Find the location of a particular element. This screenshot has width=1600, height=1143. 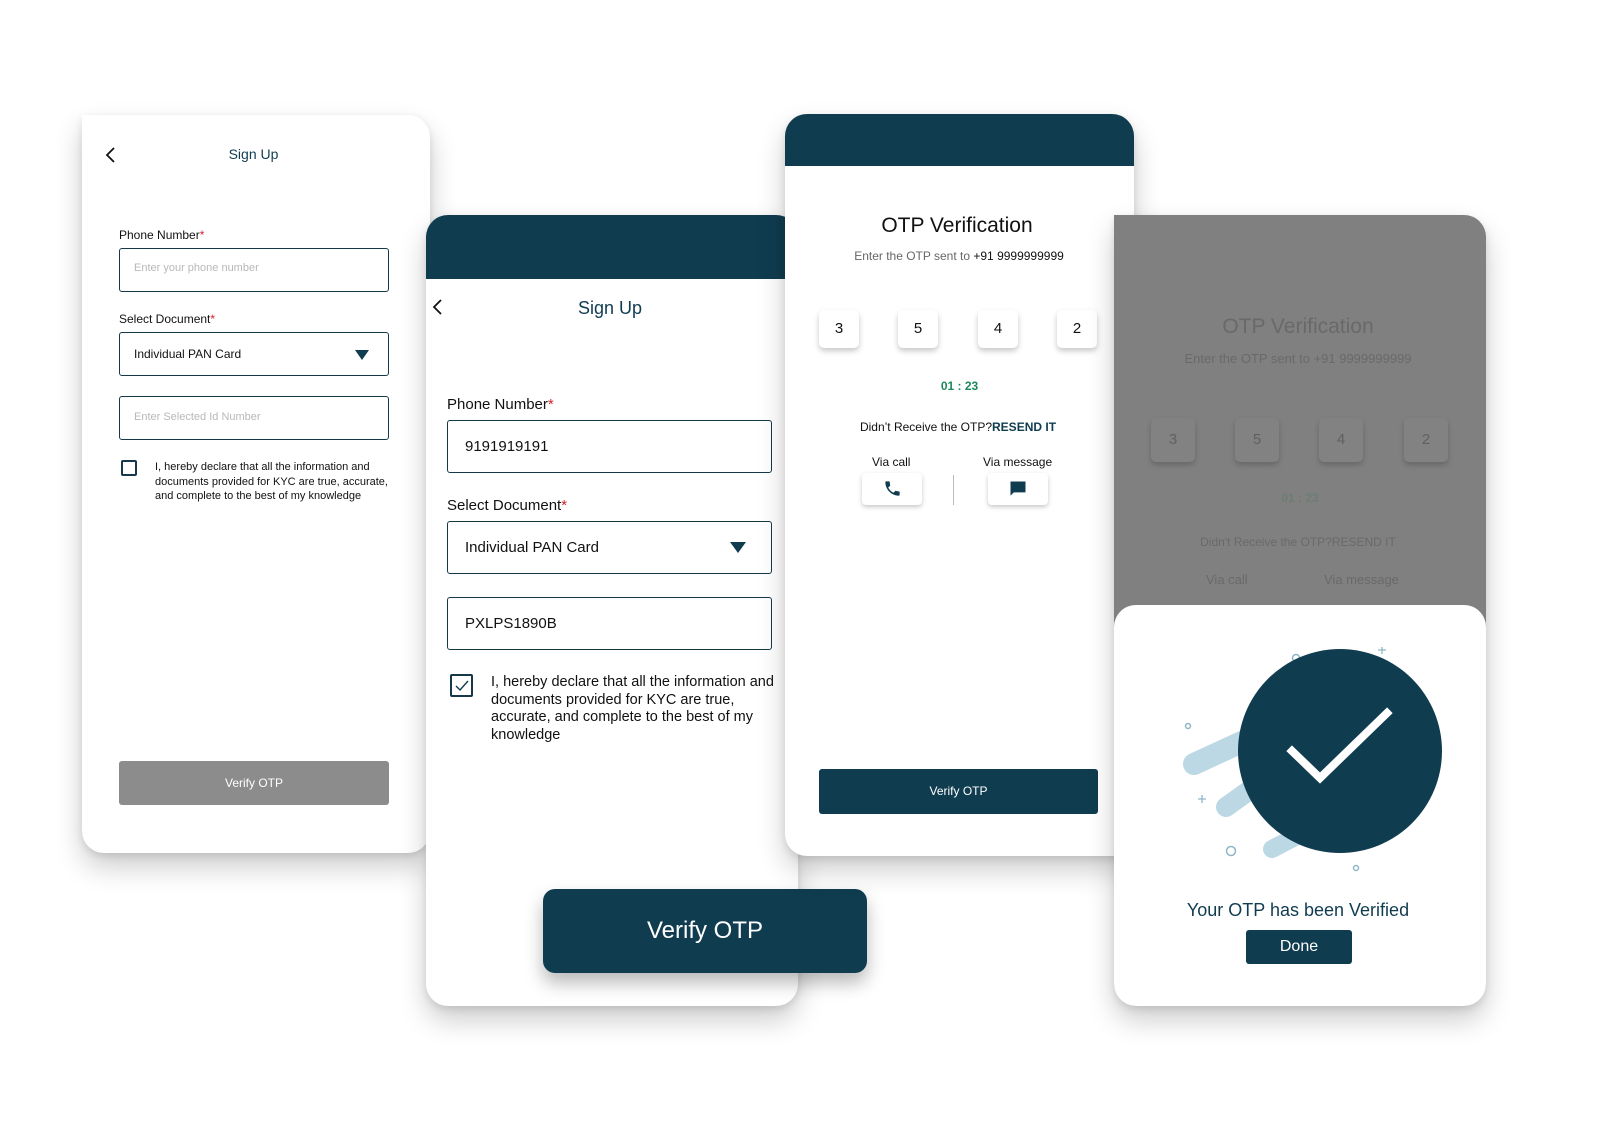

success-message: Your OTP has been Verified is located at coordinates (1298, 910).